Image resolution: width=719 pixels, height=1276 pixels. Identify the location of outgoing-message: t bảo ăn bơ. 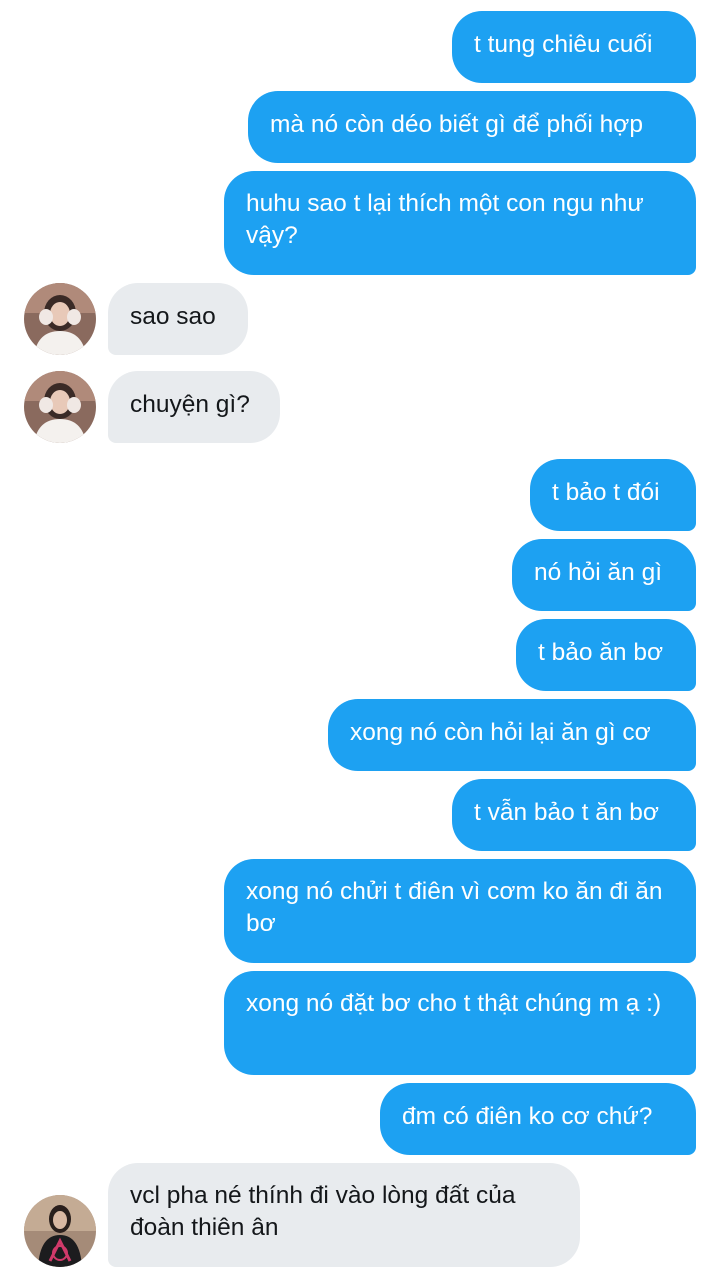
(606, 655).